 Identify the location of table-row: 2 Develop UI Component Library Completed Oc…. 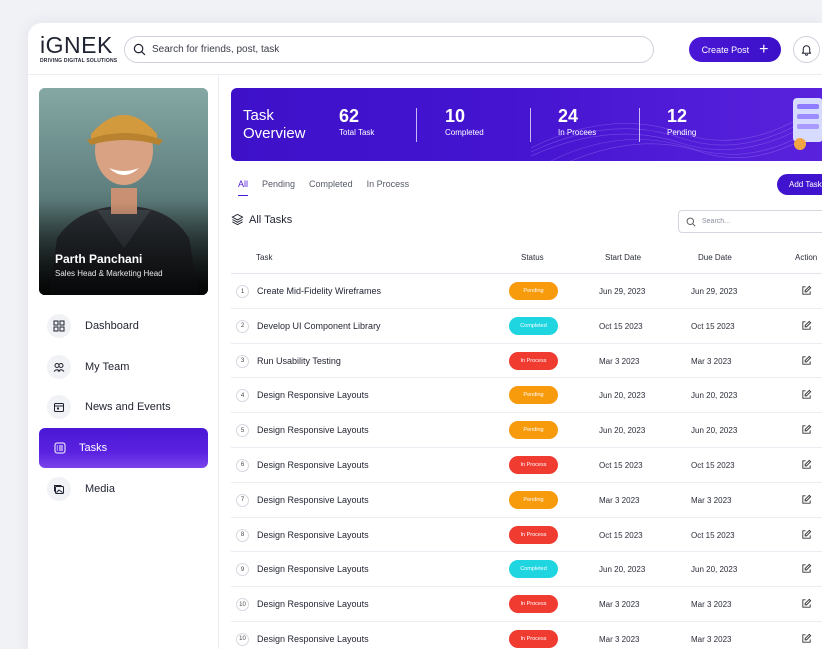
(526, 326).